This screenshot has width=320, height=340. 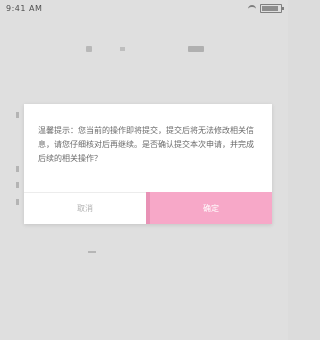 I want to click on confirm-button: 确定, so click(x=209, y=208).